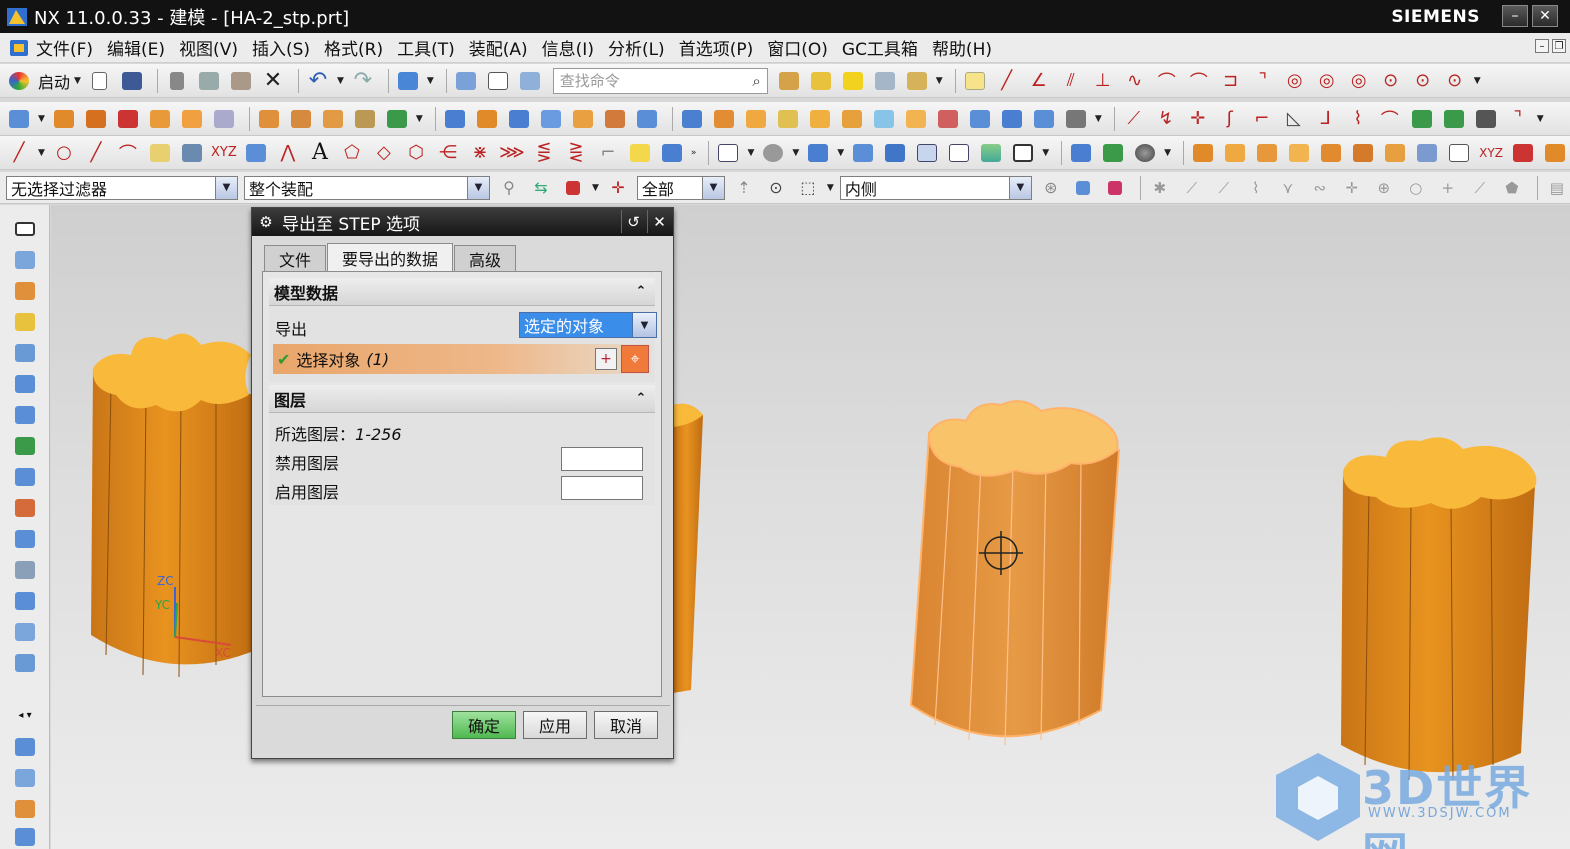 The image size is (1570, 849). What do you see at coordinates (352, 153) in the screenshot?
I see `shape-icon-1: ⬠` at bounding box center [352, 153].